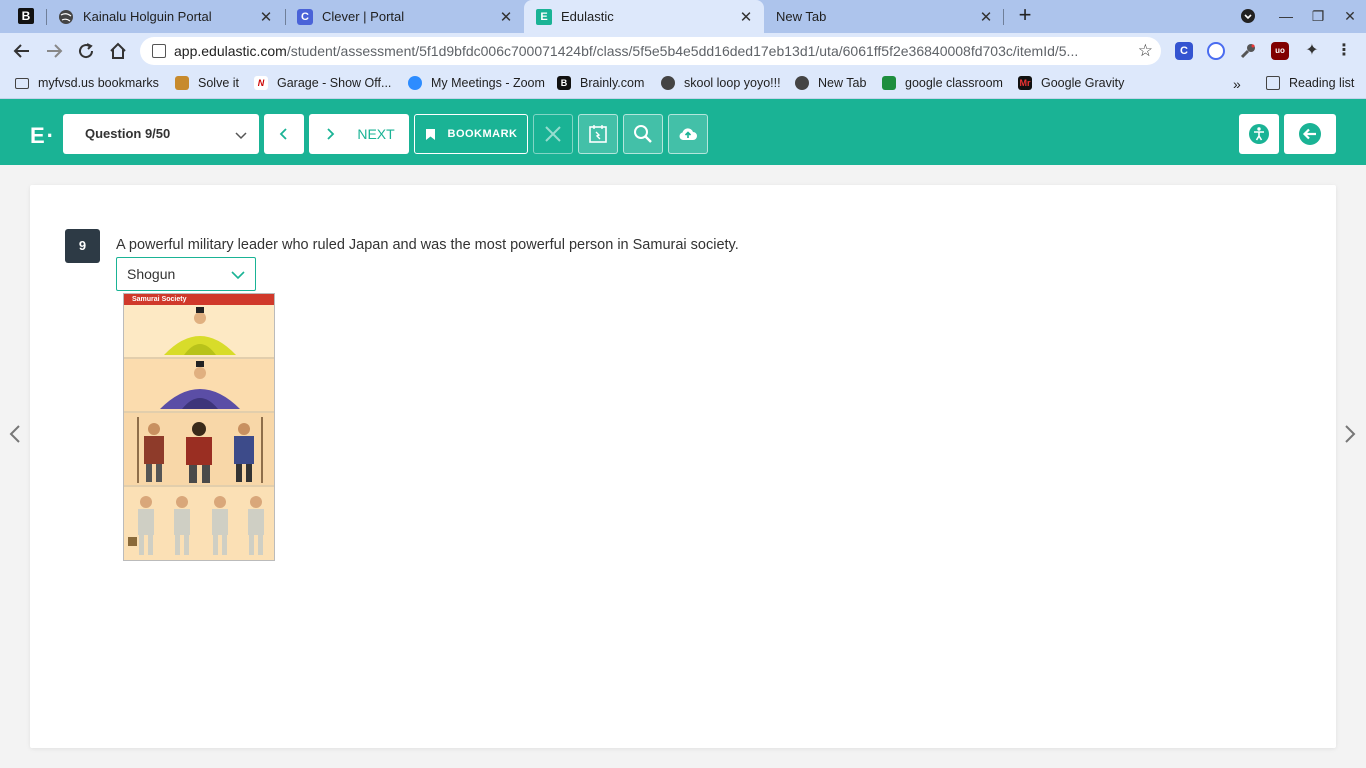 This screenshot has width=1366, height=768. What do you see at coordinates (1025, 83) in the screenshot?
I see `mr-doob-icon: Mr` at bounding box center [1025, 83].